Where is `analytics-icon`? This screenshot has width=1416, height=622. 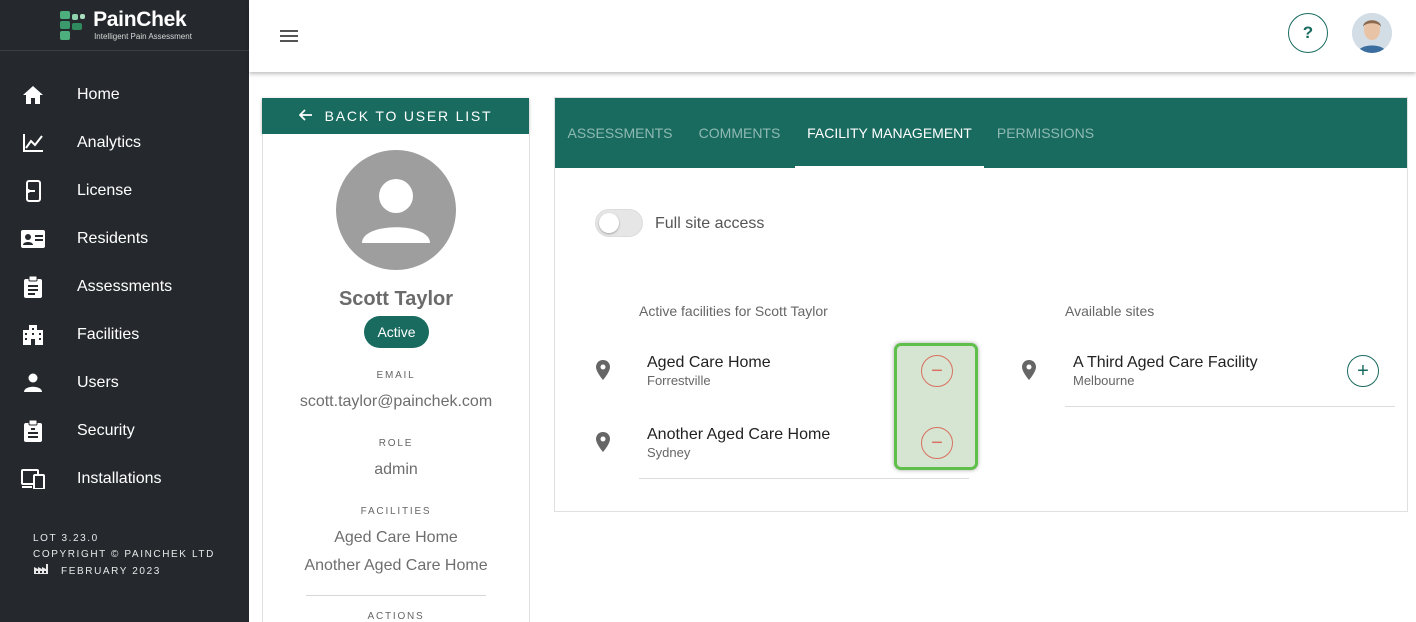 analytics-icon is located at coordinates (33, 143).